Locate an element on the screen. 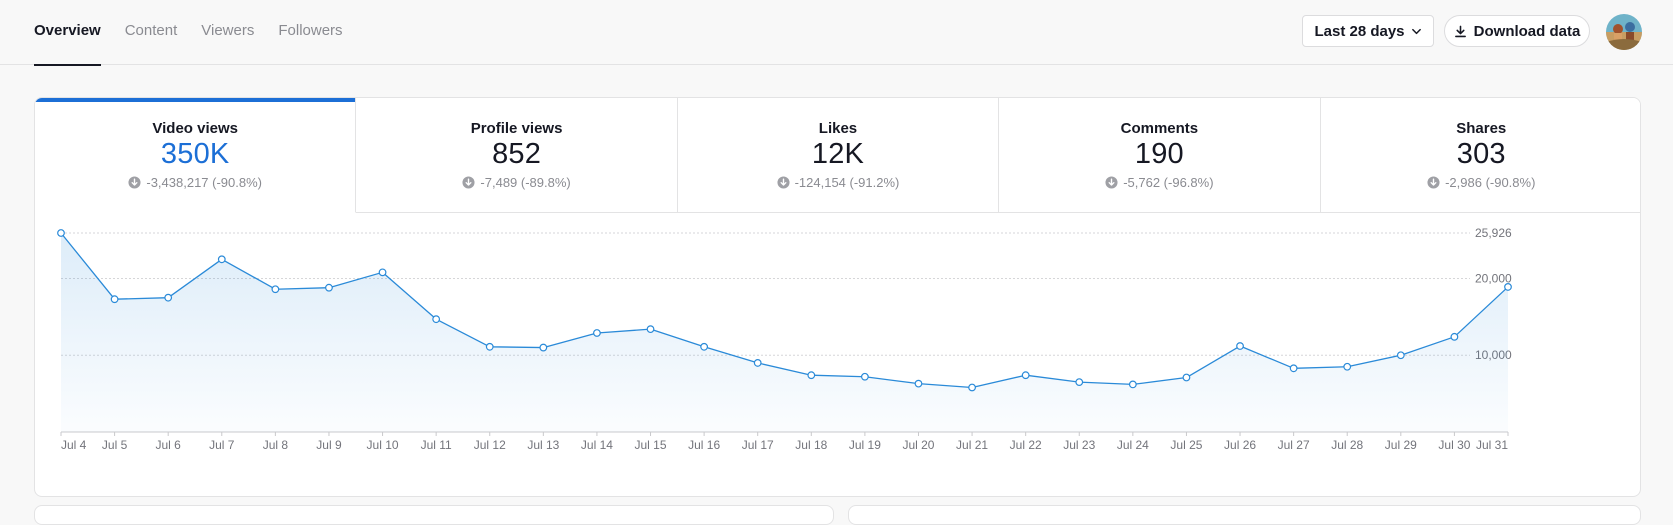  x-tick-label: Jul 19 is located at coordinates (865, 445).